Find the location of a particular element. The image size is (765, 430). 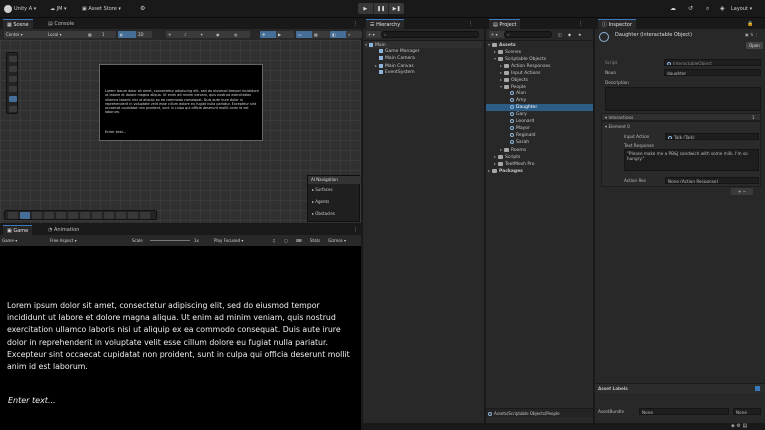

tool-8-icon is located at coordinates (97, 215).